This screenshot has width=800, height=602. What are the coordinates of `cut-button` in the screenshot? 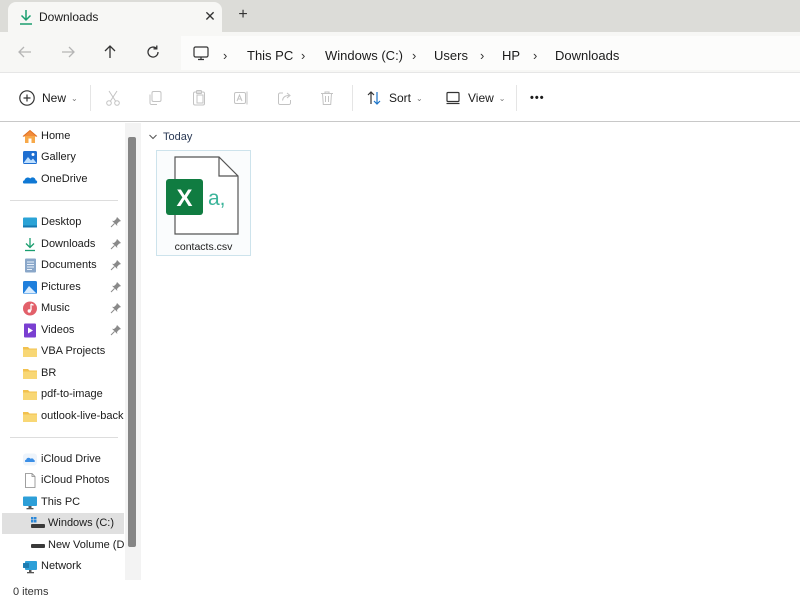 It's located at (113, 98).